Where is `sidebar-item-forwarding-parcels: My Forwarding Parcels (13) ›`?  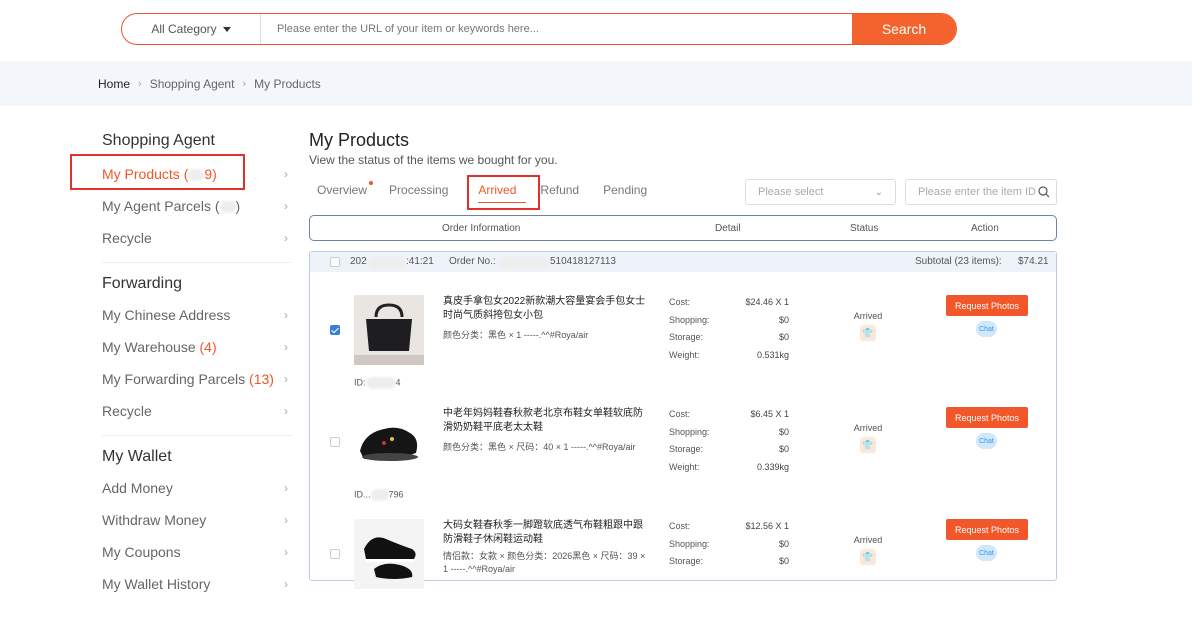 sidebar-item-forwarding-parcels: My Forwarding Parcels (13) › is located at coordinates (197, 379).